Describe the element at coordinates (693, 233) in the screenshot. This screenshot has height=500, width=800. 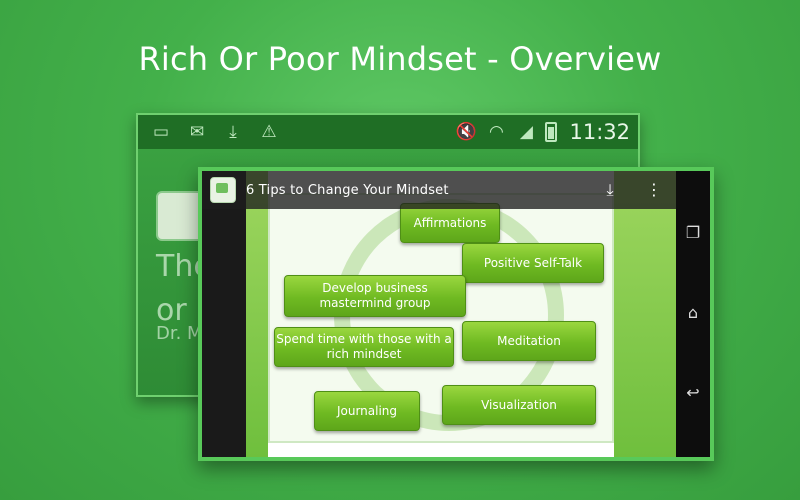
I see `recent-apps-icon: ❐` at that location.